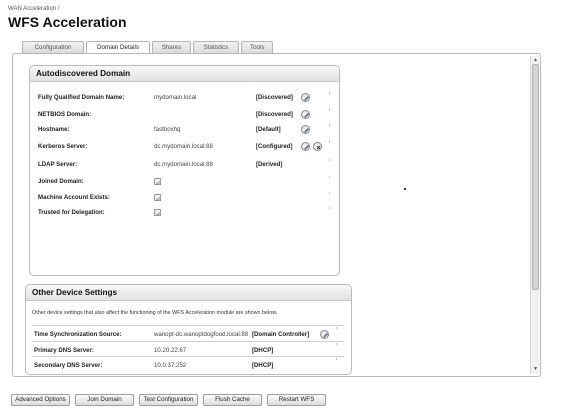  I want to click on scroll-up-icon: ▲, so click(535, 60).